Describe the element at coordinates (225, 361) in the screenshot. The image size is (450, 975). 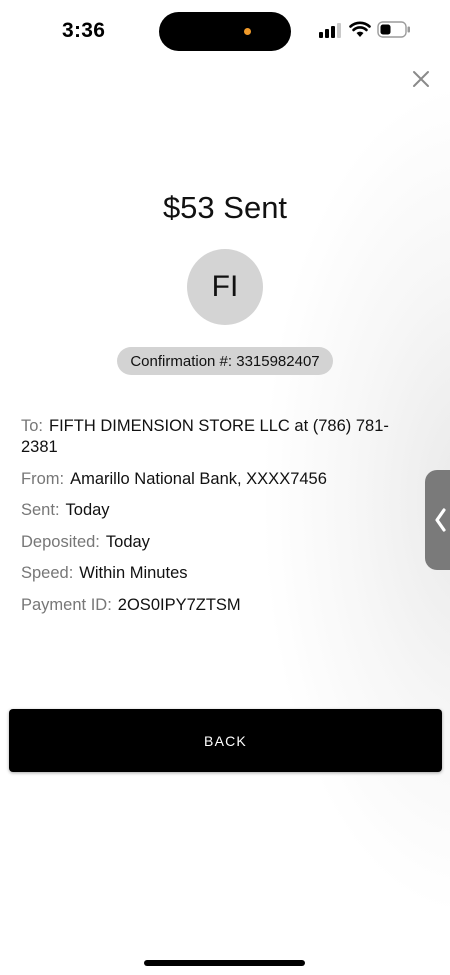
I see `confirmation-number-badge: Confirmation #: 3315982407` at that location.